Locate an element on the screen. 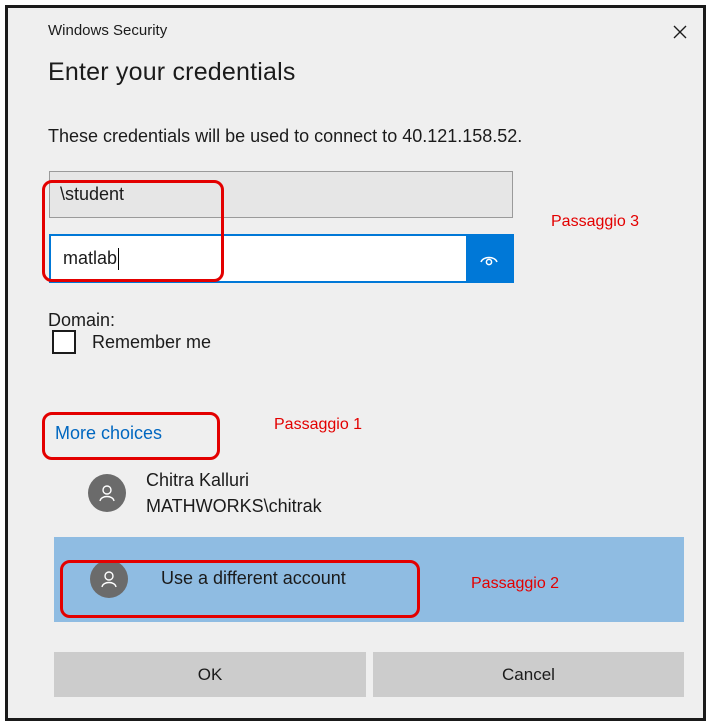 The width and height of the screenshot is (714, 725). remember-me-checkbox-row: Remember me is located at coordinates (131, 342).